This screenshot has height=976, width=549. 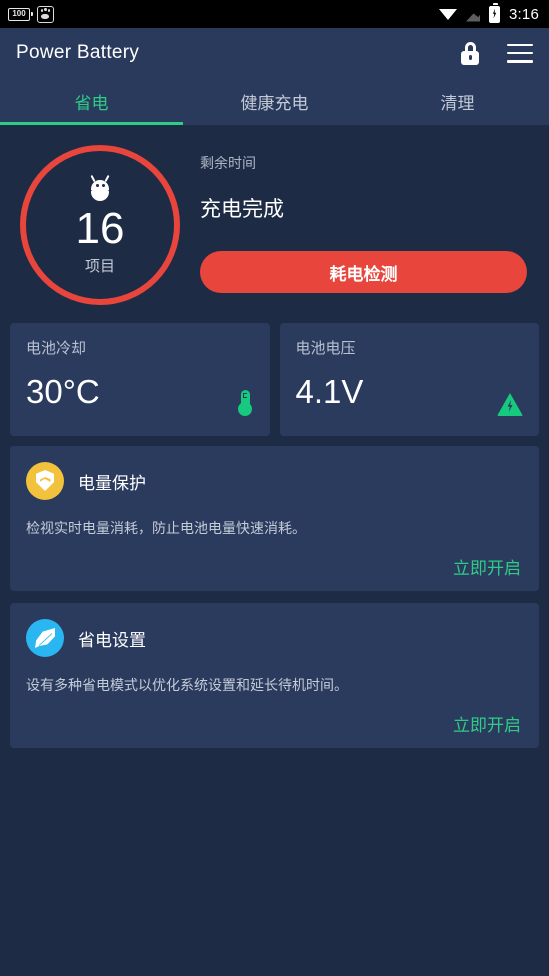 What do you see at coordinates (100, 188) in the screenshot?
I see `android-robot-icon` at bounding box center [100, 188].